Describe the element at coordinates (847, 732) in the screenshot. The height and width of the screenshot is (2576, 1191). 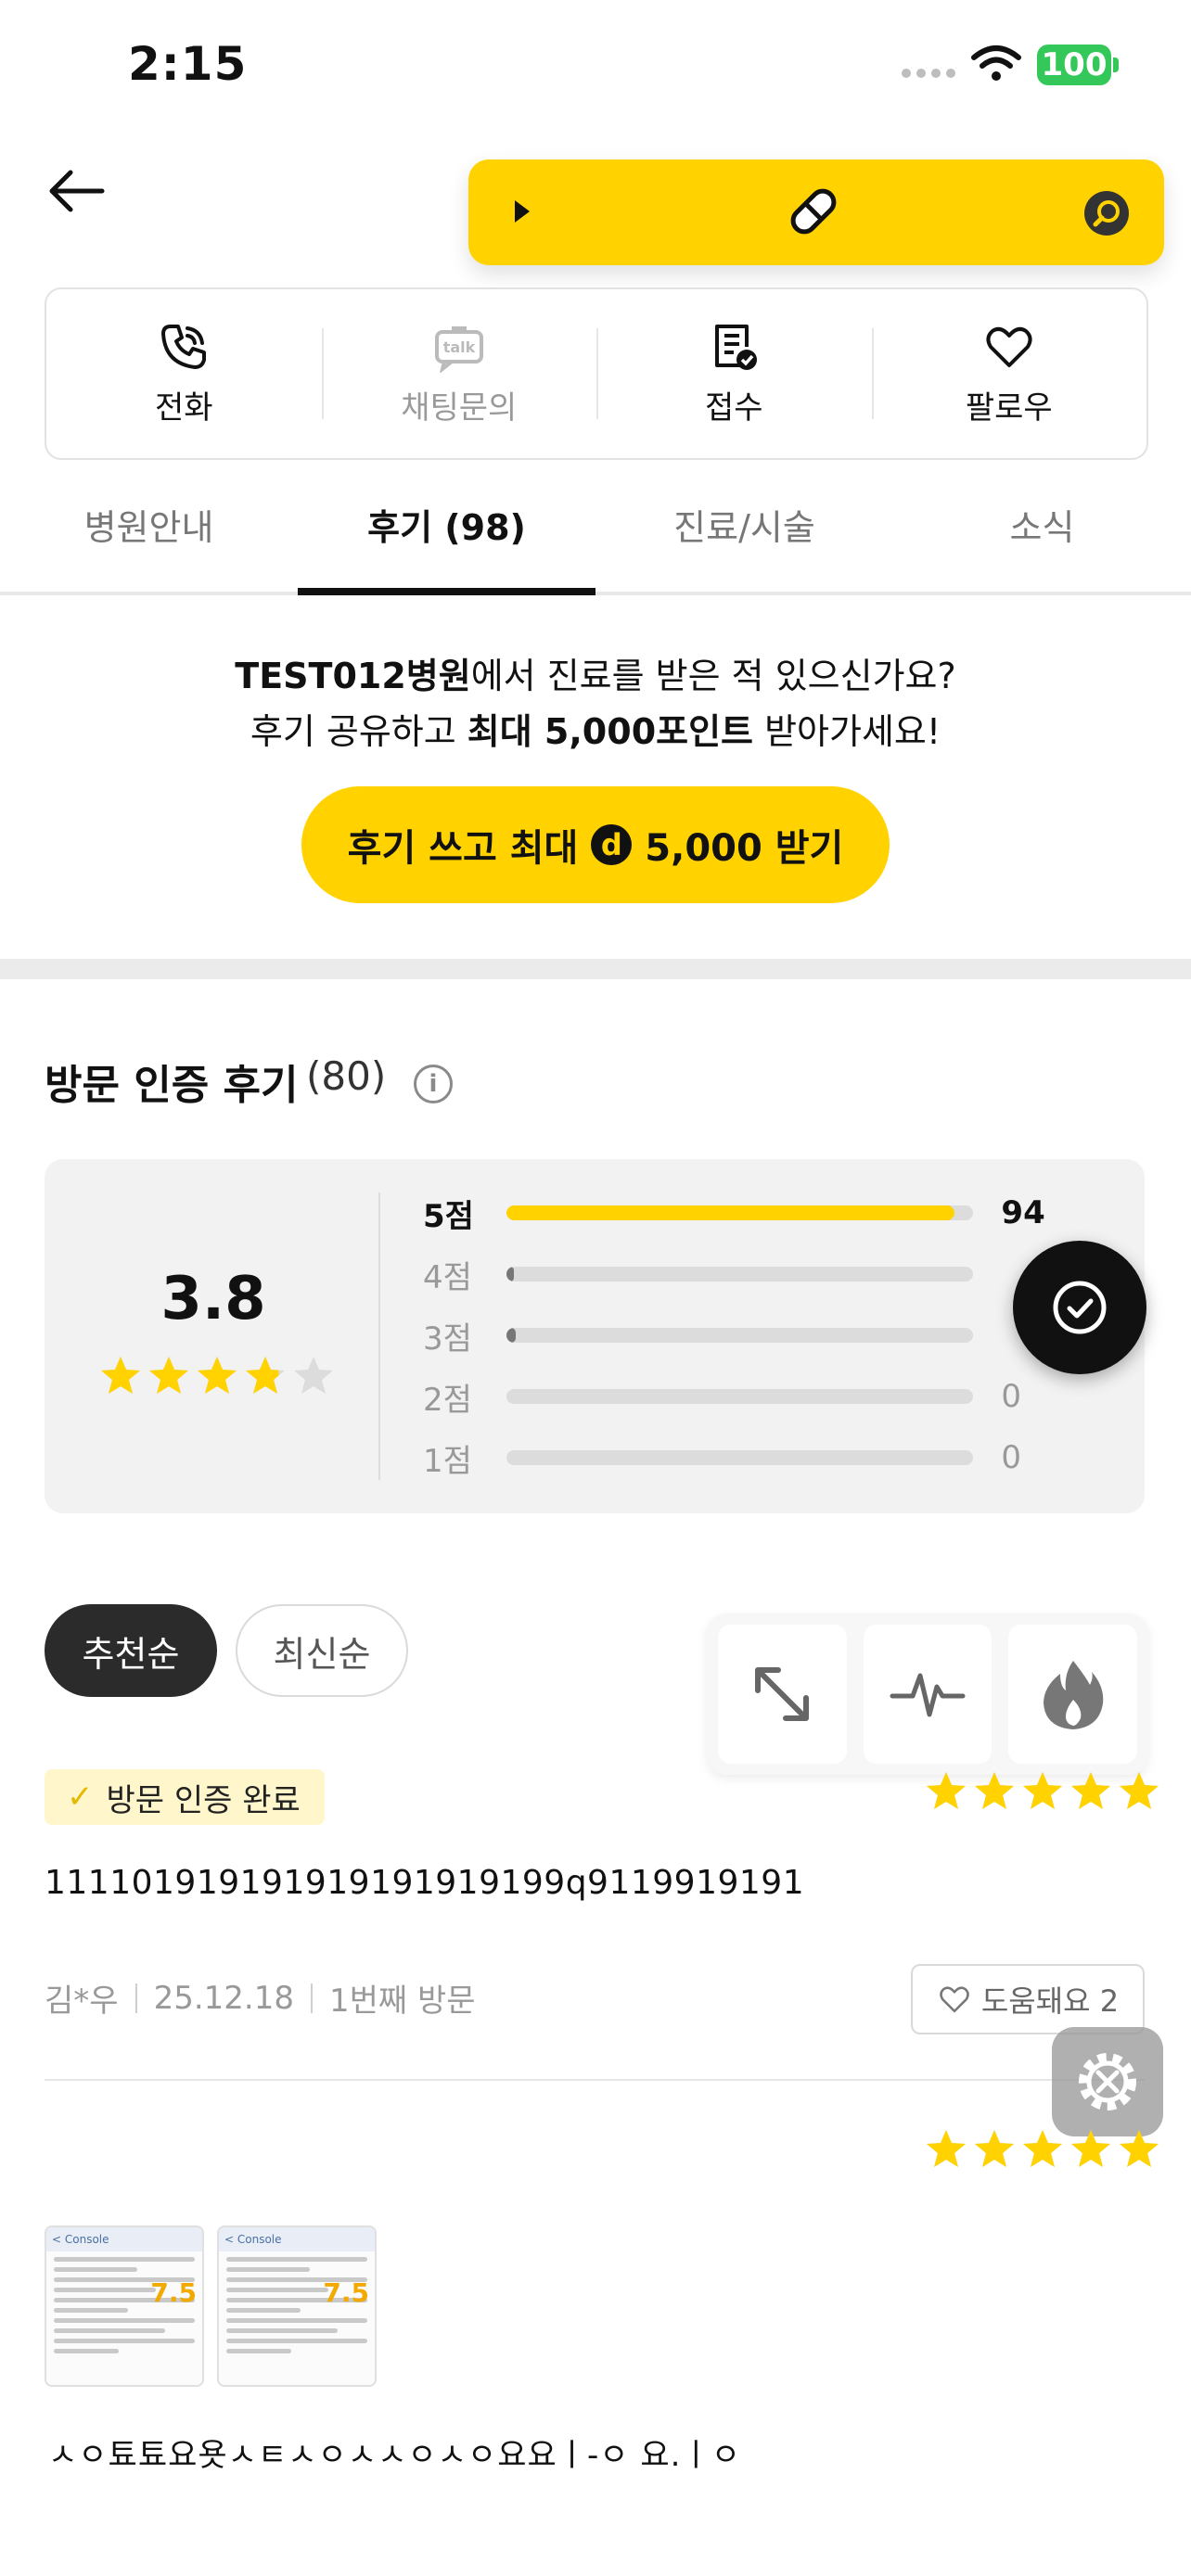
I see `promo-reward-post: 받아가세요!` at that location.